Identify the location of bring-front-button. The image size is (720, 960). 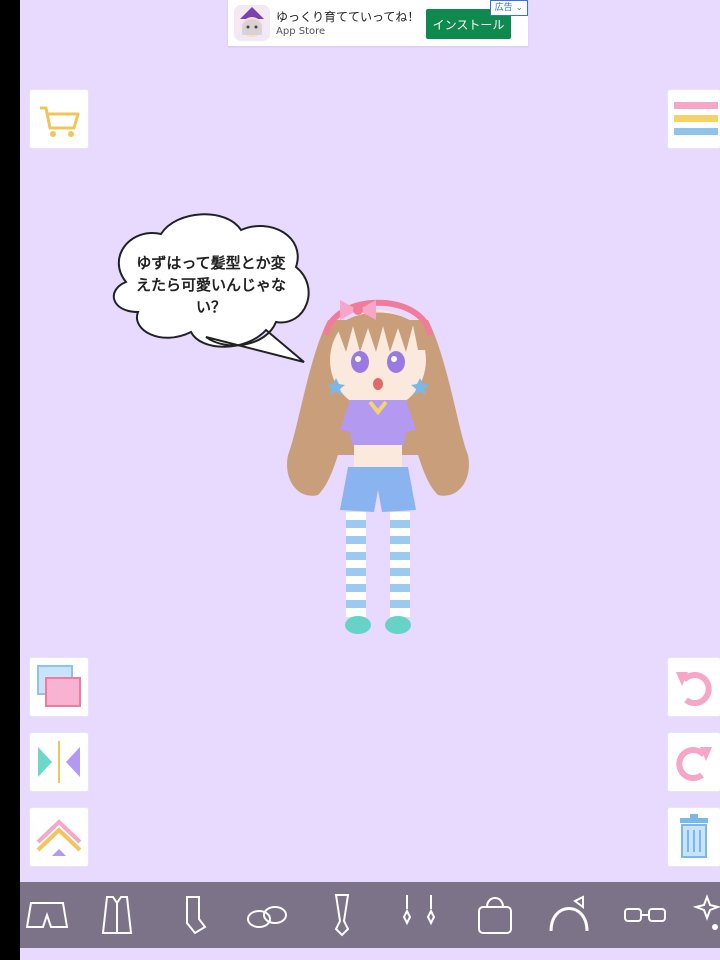
(59, 837).